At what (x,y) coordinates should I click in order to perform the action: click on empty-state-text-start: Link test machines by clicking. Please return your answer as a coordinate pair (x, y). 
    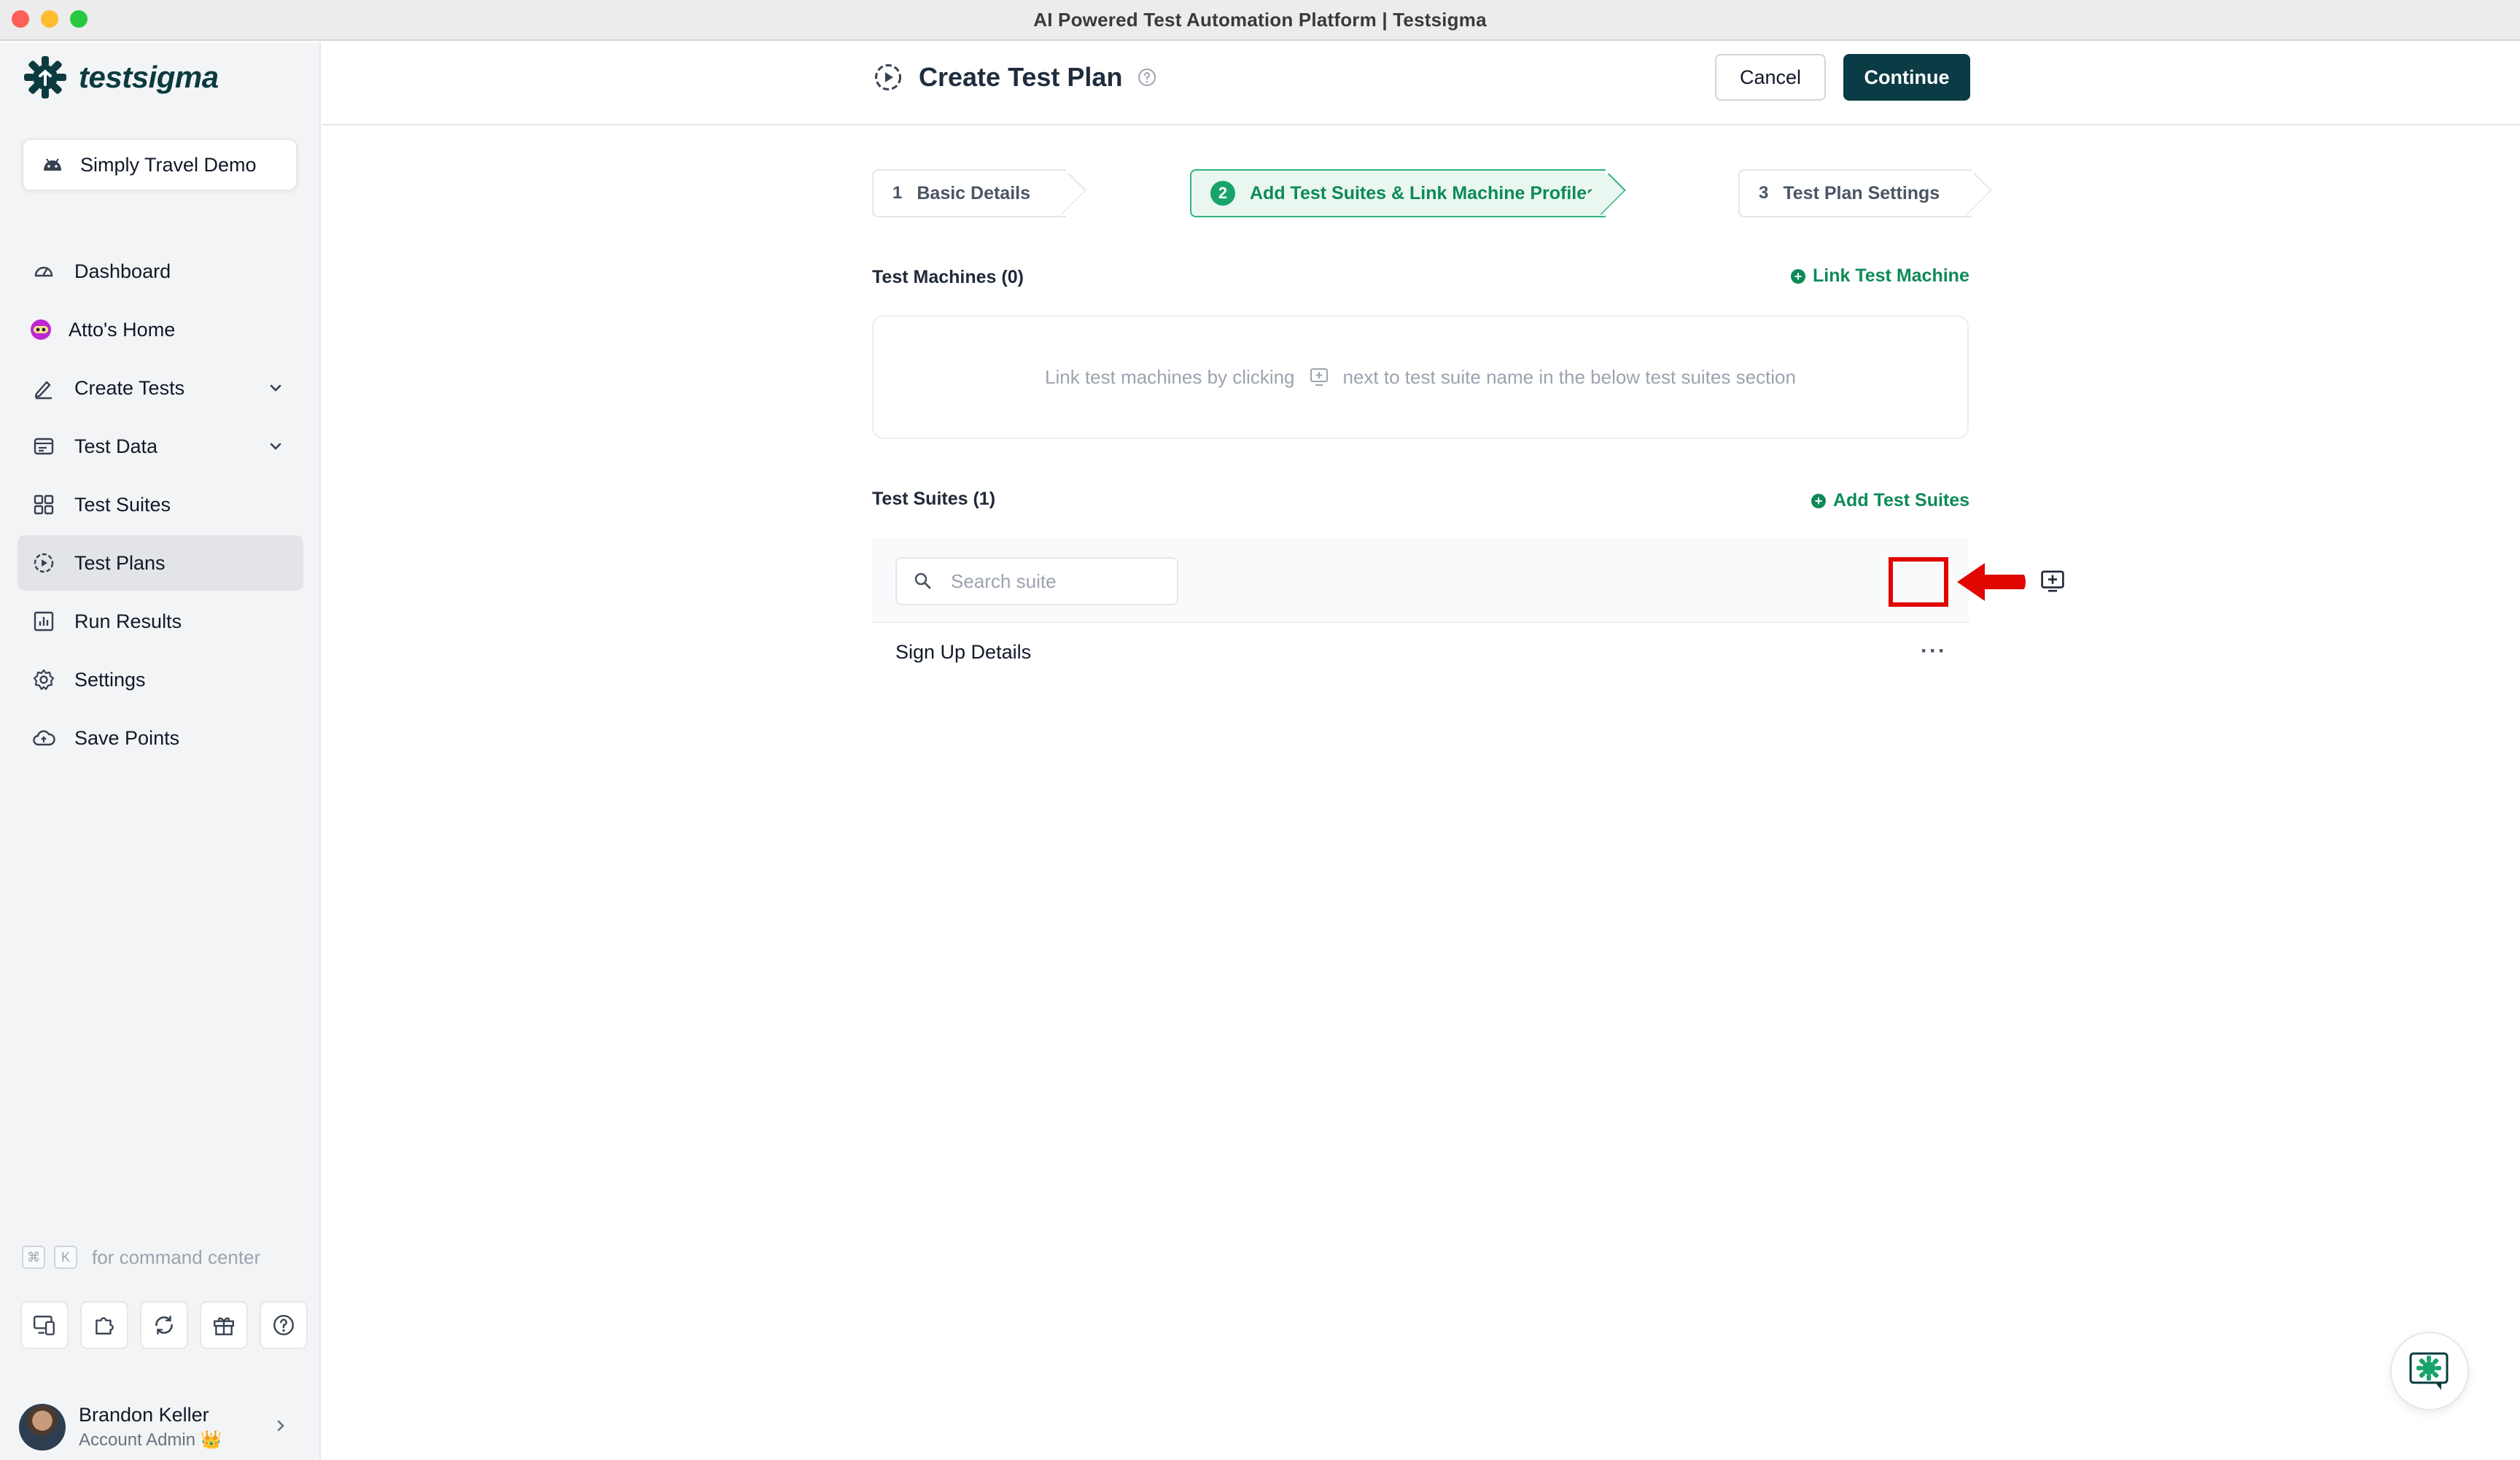
    Looking at the image, I should click on (1170, 376).